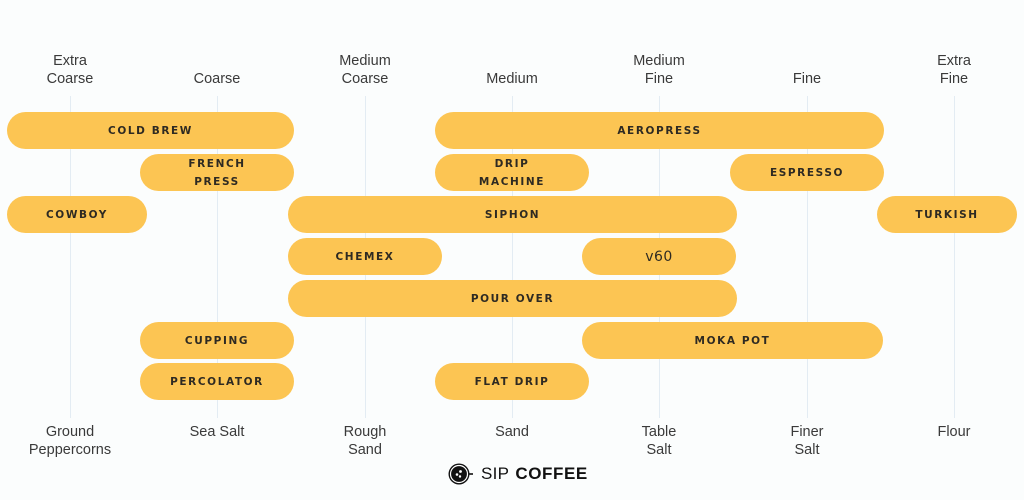  I want to click on comparison-label: Sea Salt, so click(217, 432).